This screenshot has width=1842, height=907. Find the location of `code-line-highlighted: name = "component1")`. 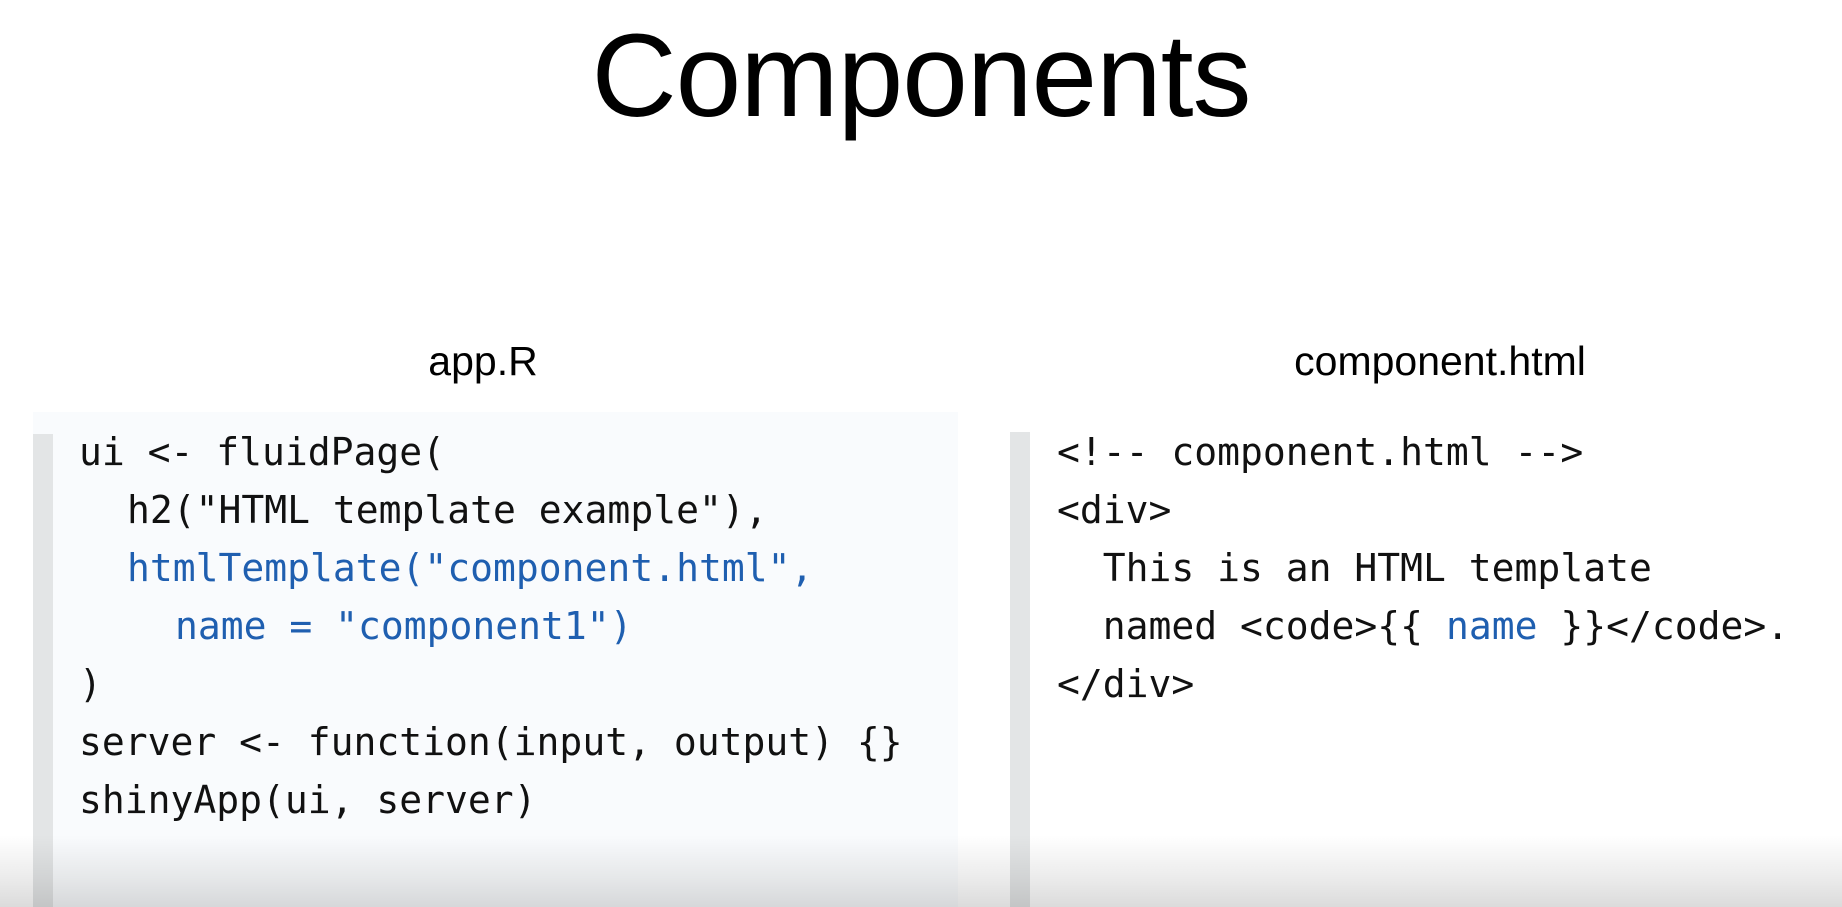

code-line-highlighted: name = "component1") is located at coordinates (404, 626).